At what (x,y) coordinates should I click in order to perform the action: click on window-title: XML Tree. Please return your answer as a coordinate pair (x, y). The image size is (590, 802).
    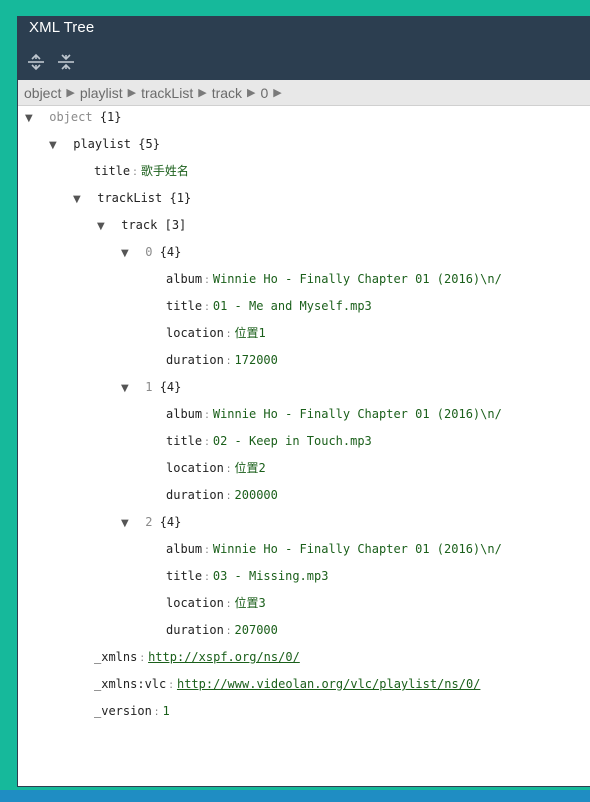
    Looking at the image, I should click on (62, 27).